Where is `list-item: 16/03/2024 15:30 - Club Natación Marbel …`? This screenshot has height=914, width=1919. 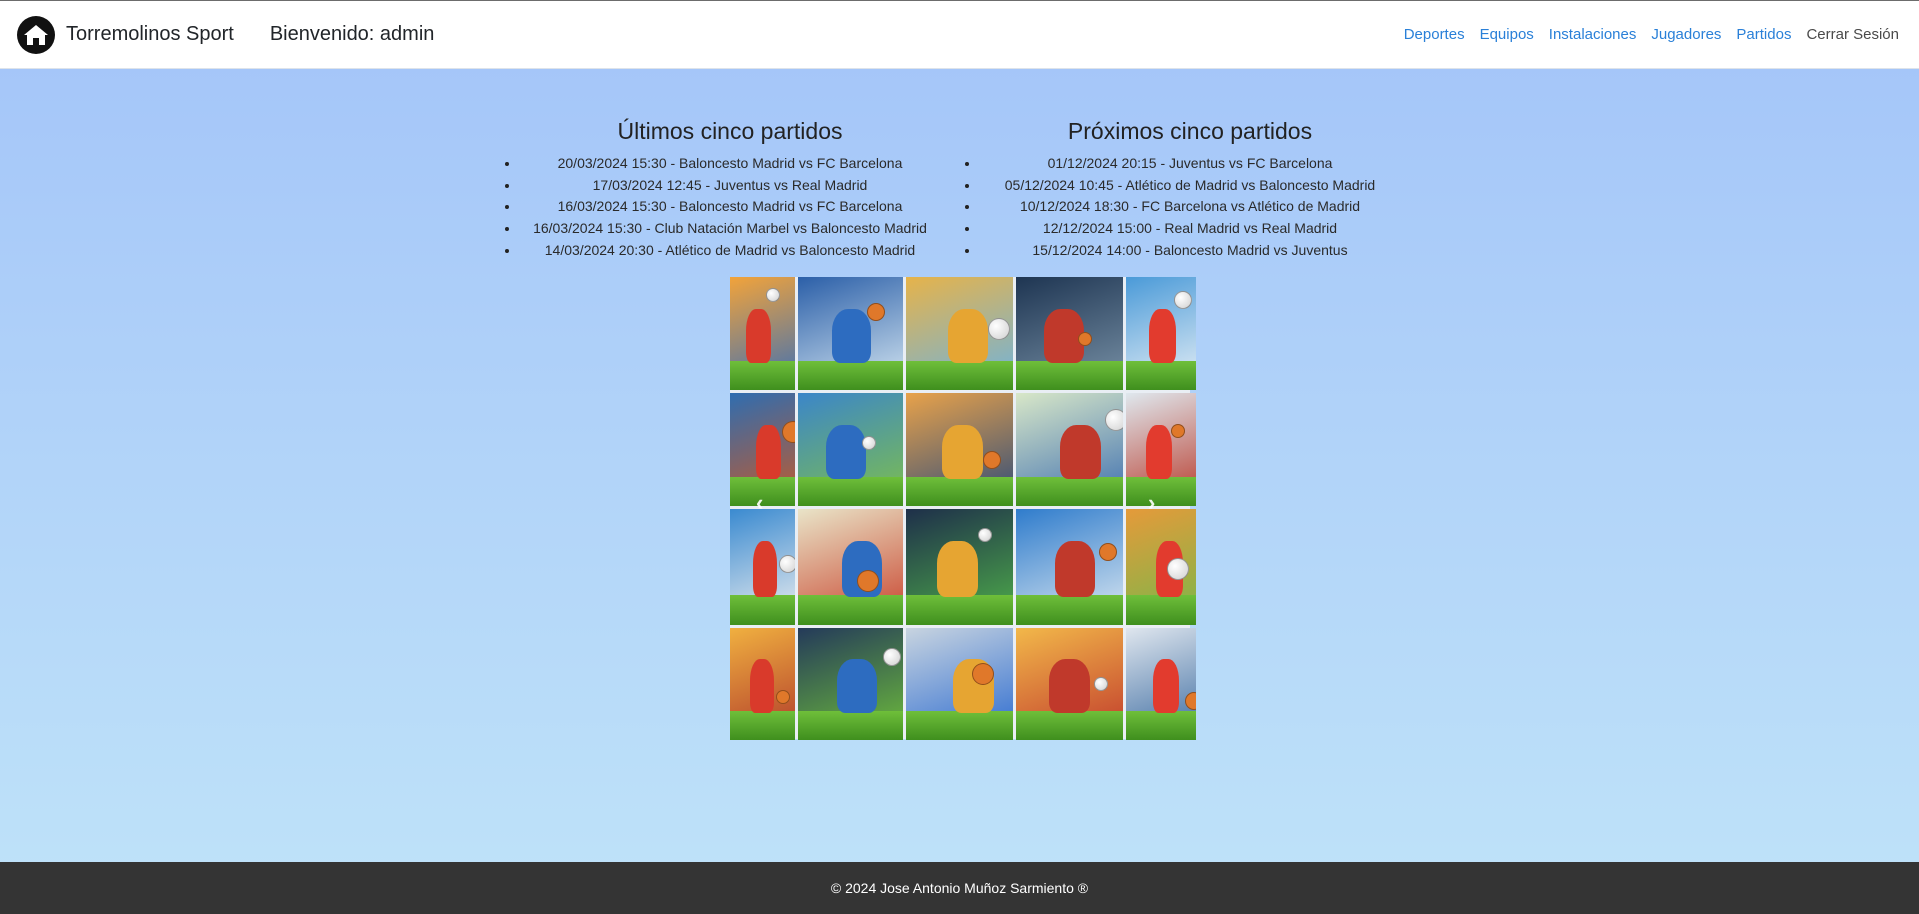
list-item: 16/03/2024 15:30 - Club Natación Marbel … is located at coordinates (730, 229).